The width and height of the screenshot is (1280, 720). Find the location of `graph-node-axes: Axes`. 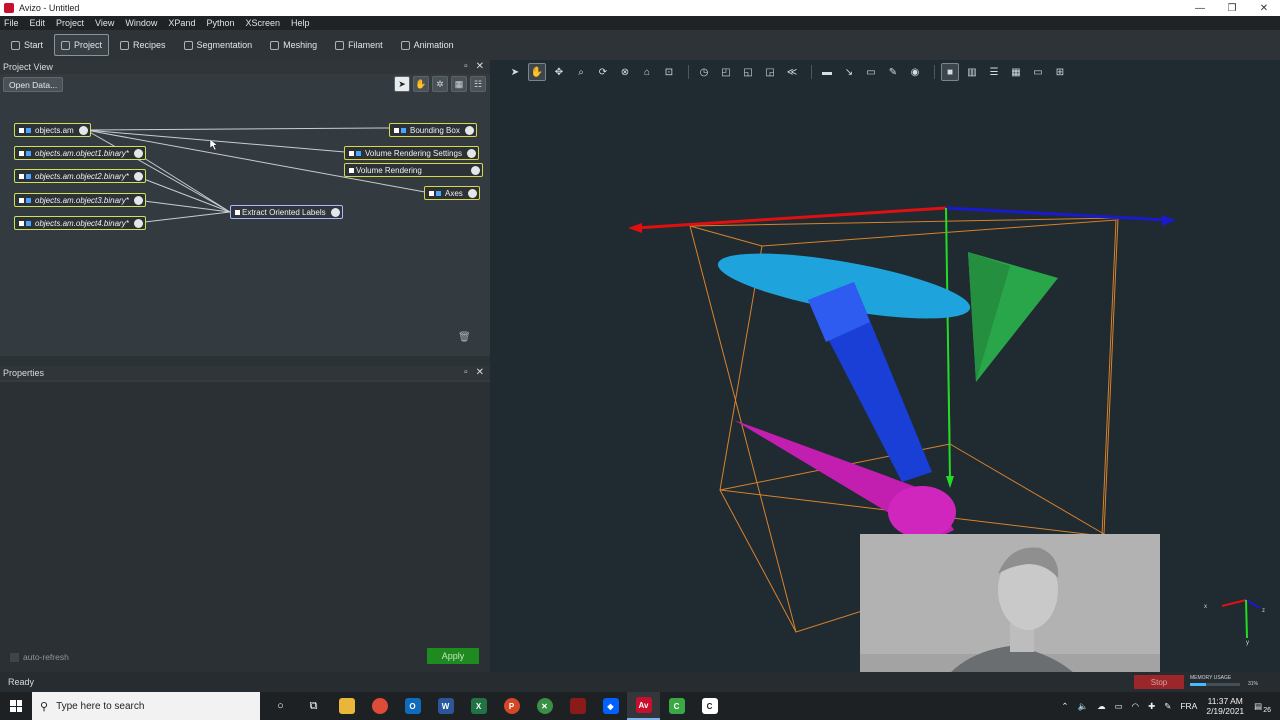

graph-node-axes: Axes is located at coordinates (452, 193).